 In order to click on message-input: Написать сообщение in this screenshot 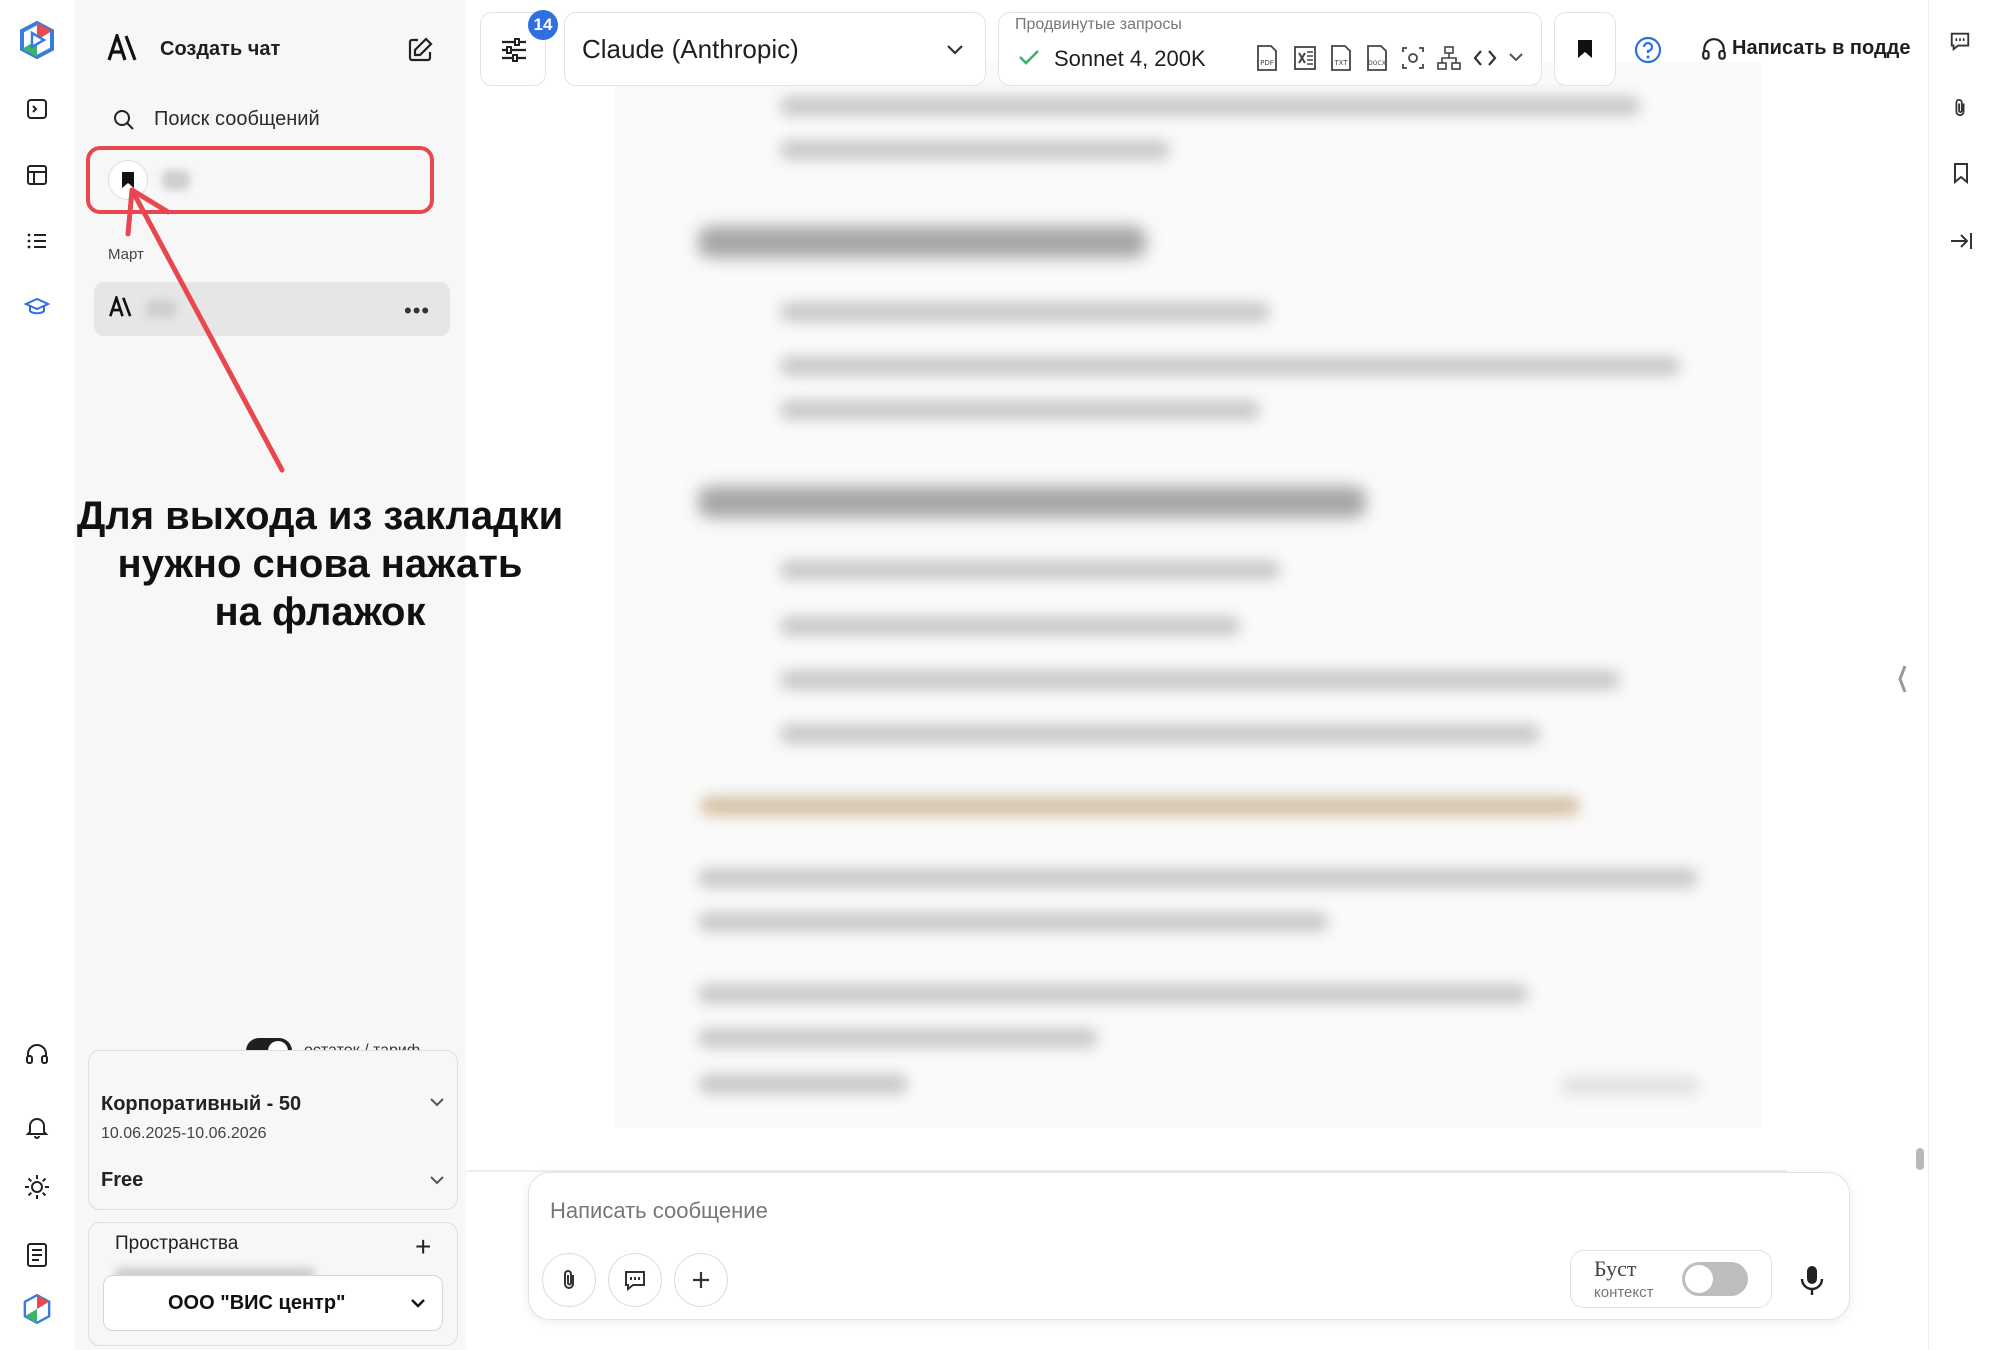, I will do `click(659, 1211)`.